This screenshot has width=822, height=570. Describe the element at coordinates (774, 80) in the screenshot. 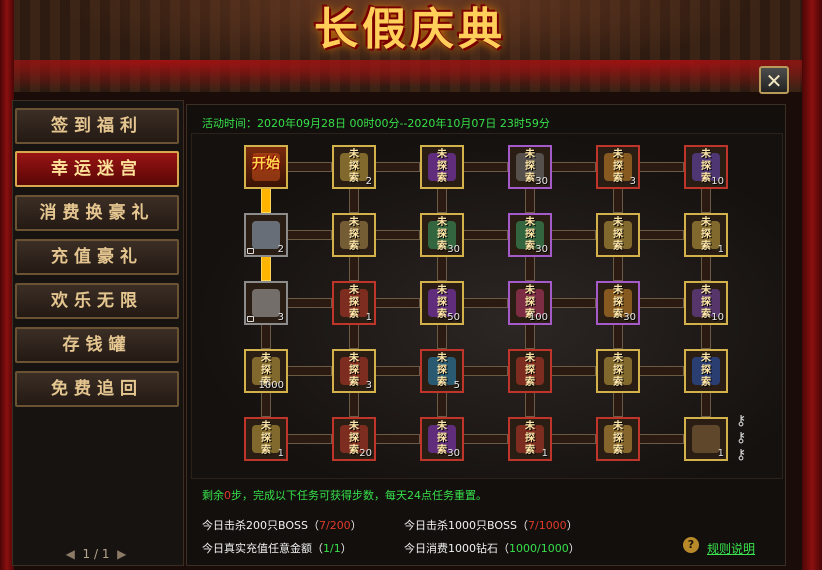

I see `close-button: ✕` at that location.